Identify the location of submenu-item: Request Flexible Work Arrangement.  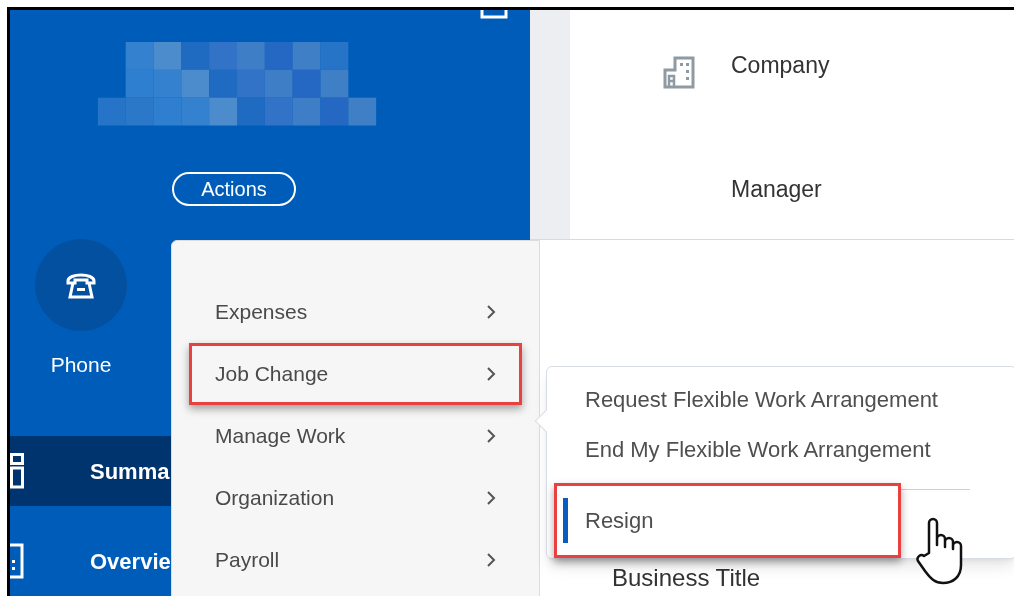
(780, 399).